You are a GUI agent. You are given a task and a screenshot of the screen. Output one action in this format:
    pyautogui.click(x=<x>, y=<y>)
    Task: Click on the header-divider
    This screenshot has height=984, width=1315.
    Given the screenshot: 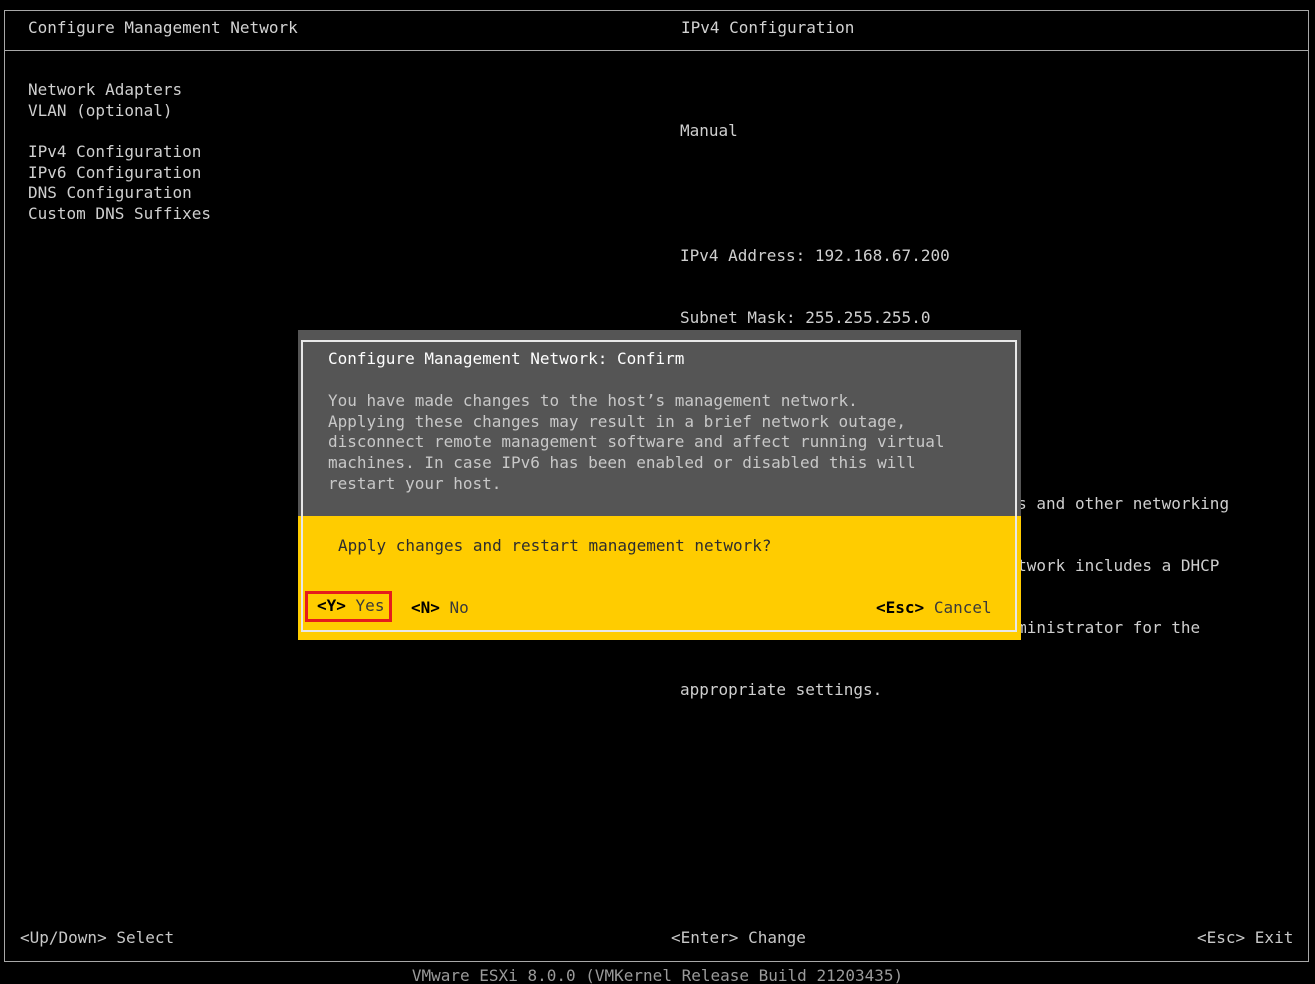 What is the action you would take?
    pyautogui.click(x=656, y=50)
    